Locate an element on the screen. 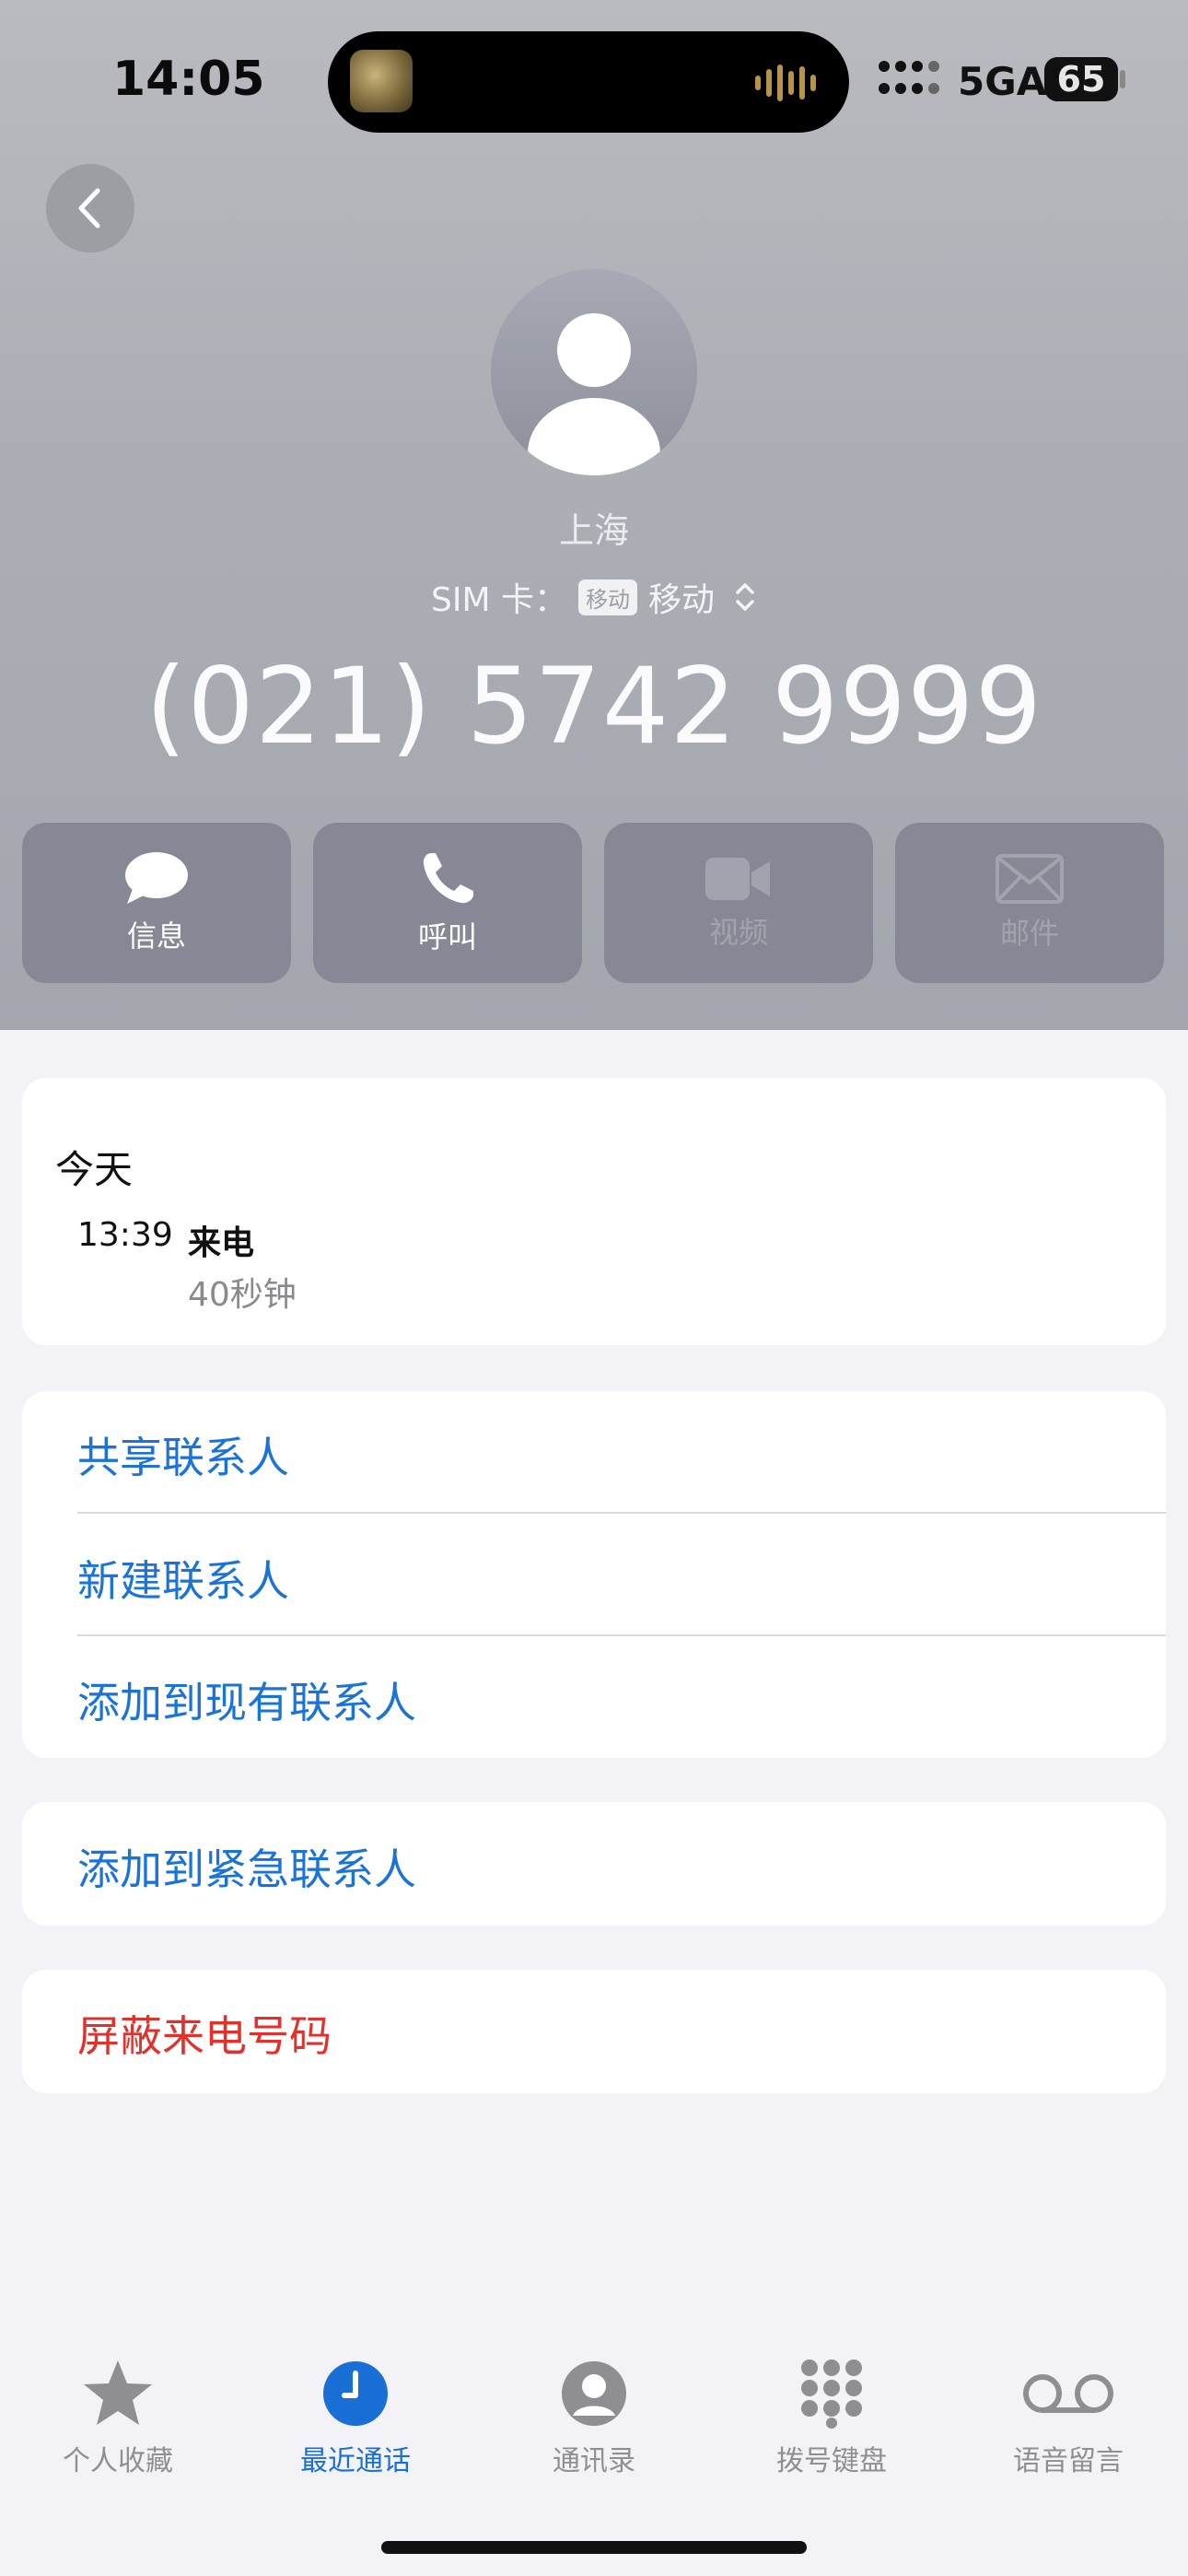  call-button: 呼叫 is located at coordinates (447, 903).